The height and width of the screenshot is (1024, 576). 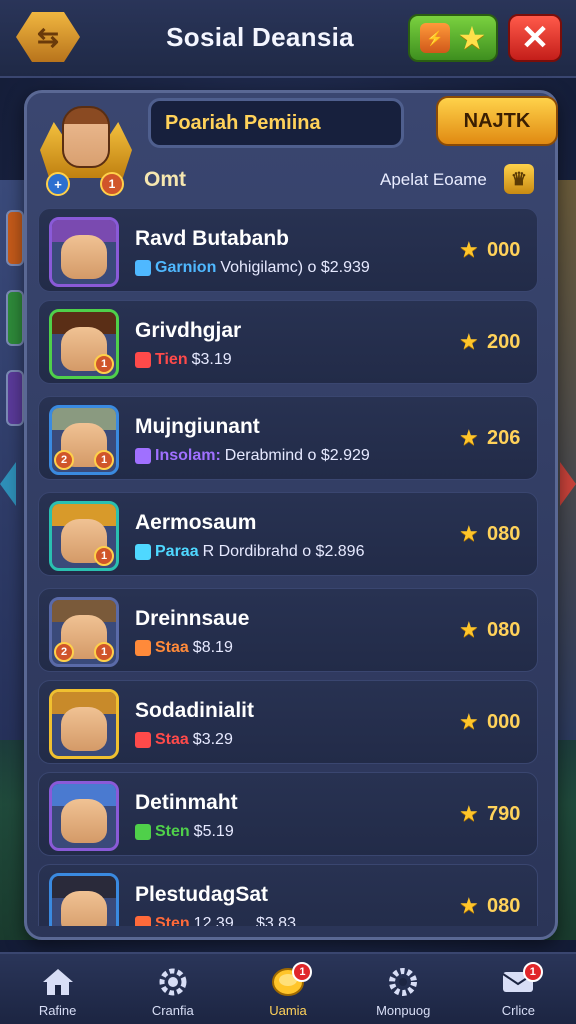 I want to click on search-field: Poariah Pemiina, so click(x=276, y=123).